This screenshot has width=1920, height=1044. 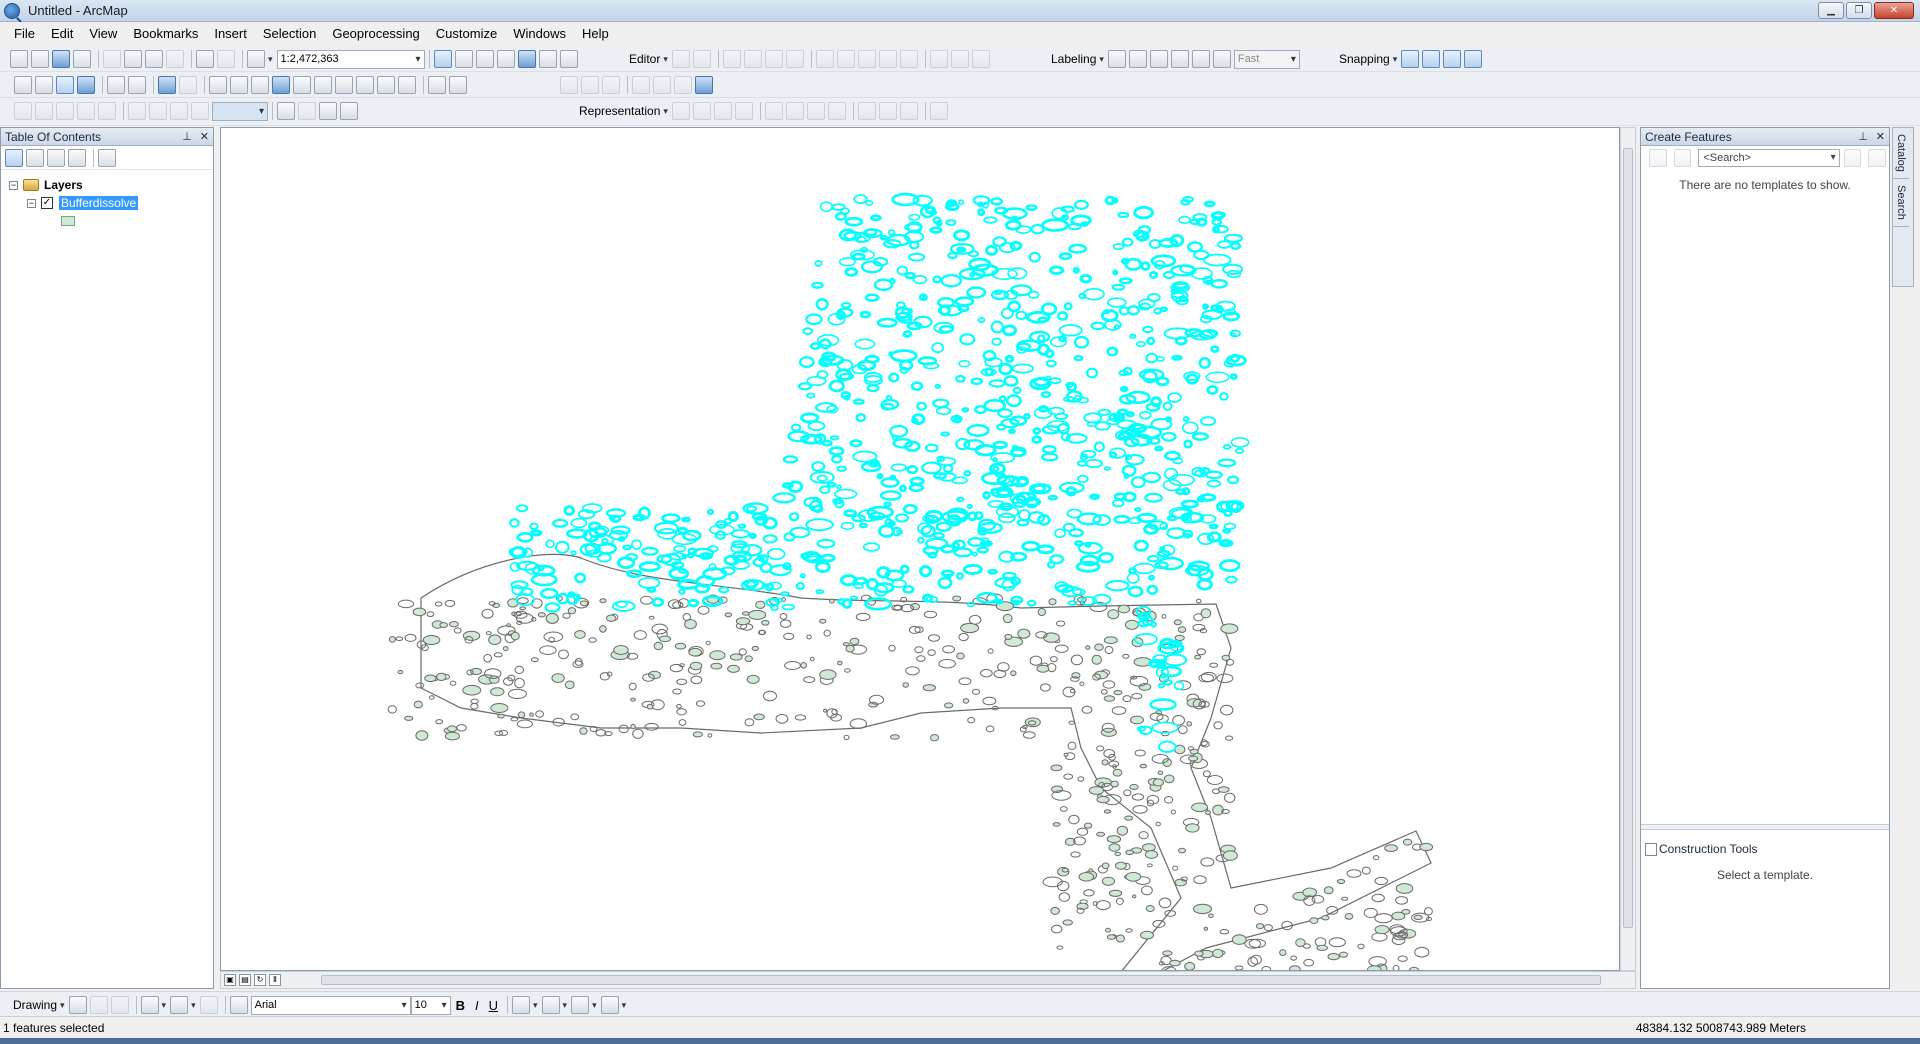 What do you see at coordinates (1200, 59) in the screenshot?
I see `pause-labeling-icon` at bounding box center [1200, 59].